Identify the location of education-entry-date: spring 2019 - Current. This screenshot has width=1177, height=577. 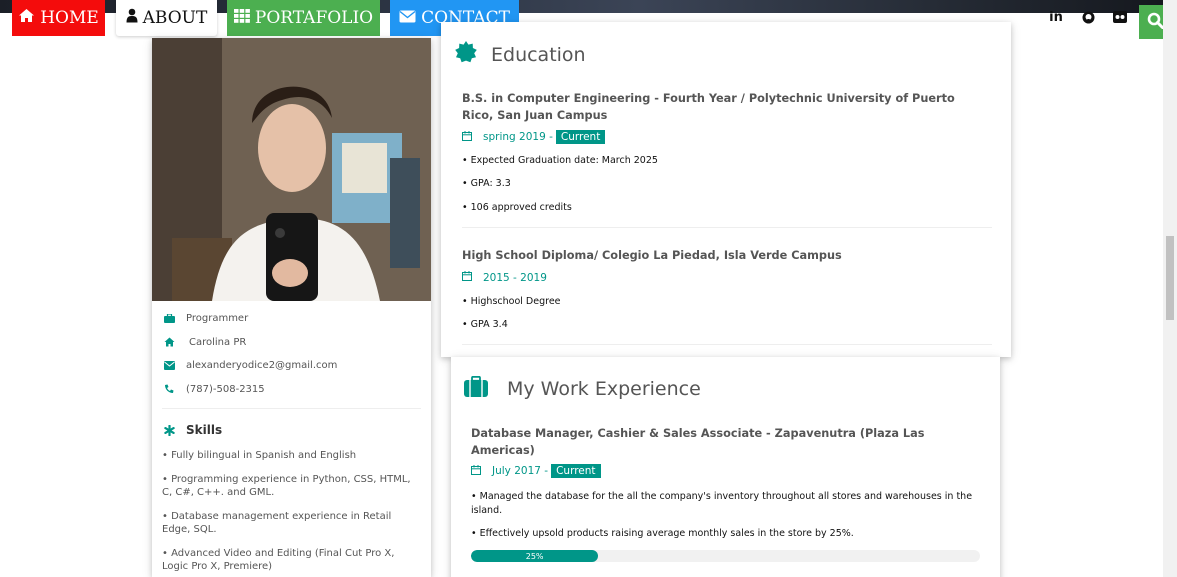
(534, 137).